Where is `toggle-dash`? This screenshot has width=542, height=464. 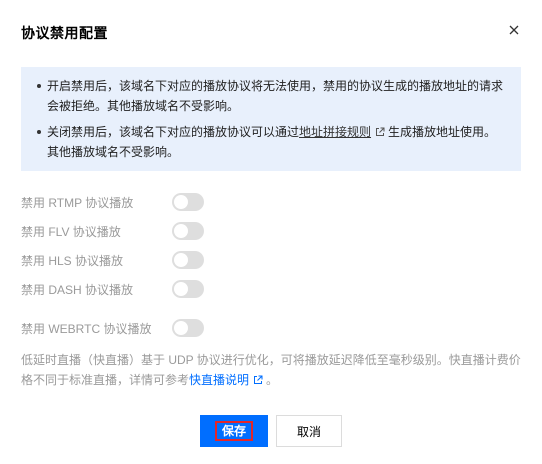
toggle-dash is located at coordinates (188, 289).